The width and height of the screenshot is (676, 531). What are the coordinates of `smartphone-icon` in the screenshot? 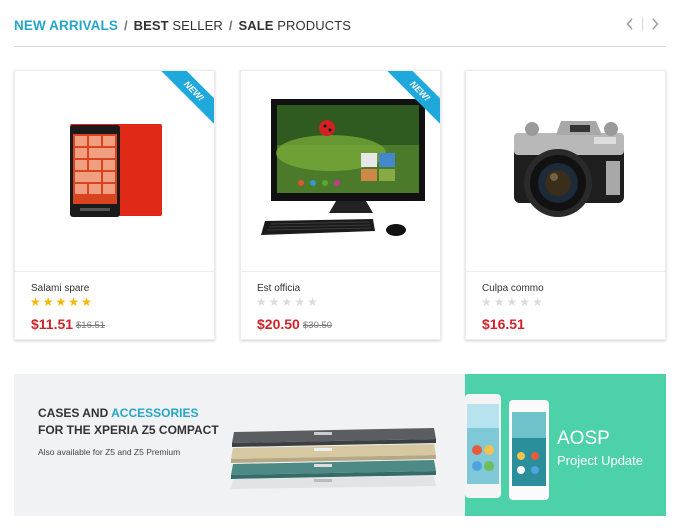 It's located at (116, 170).